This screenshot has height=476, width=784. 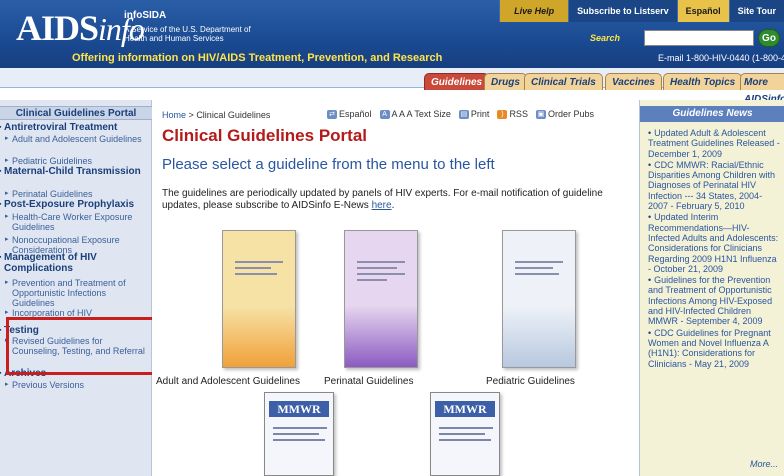 I want to click on sidebar-item-adult-adolescent: ▸ Adult and Adolescent Guidelines, so click(x=77, y=139).